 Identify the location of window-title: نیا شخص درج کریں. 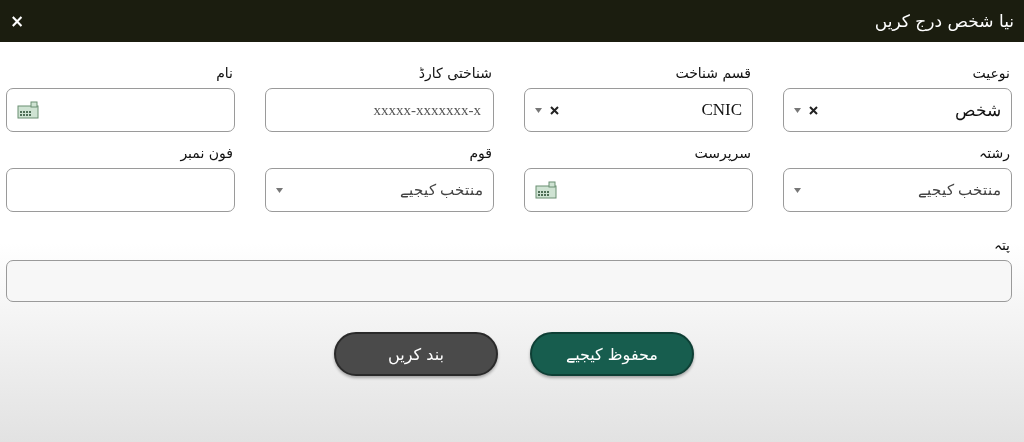
(944, 21).